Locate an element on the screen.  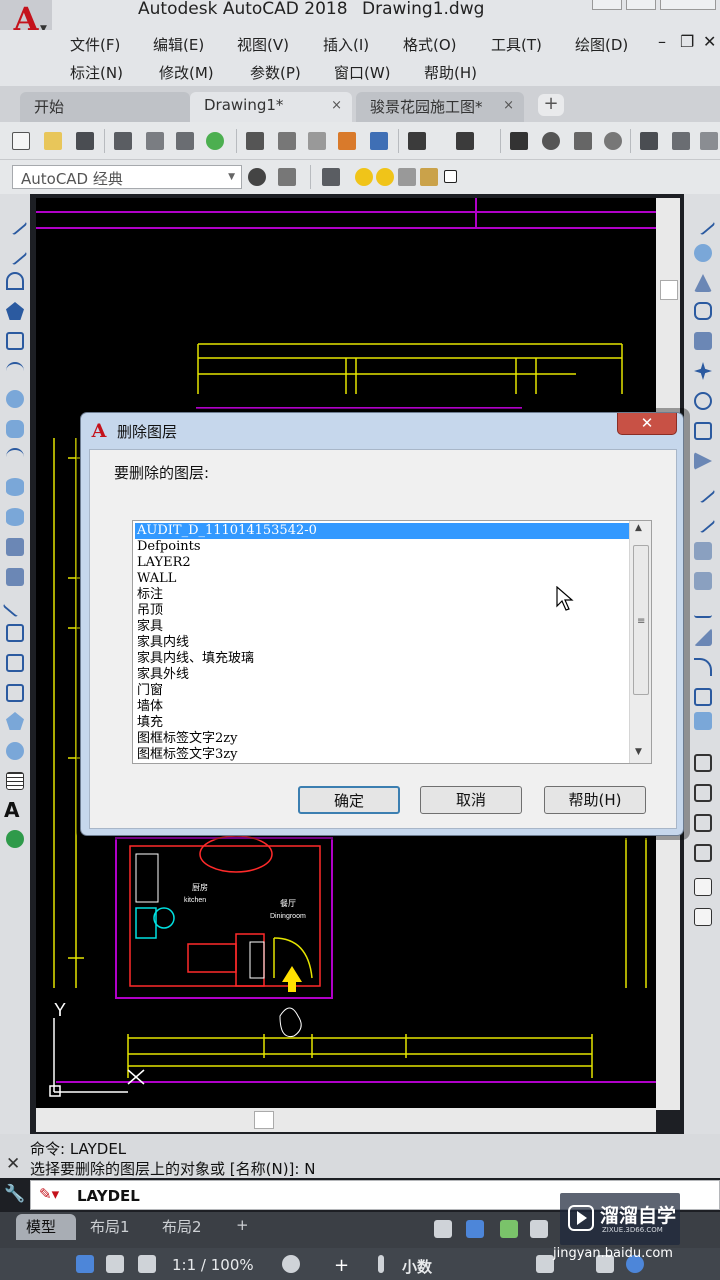
layer-list-item: 吊顶 is located at coordinates (382, 611).